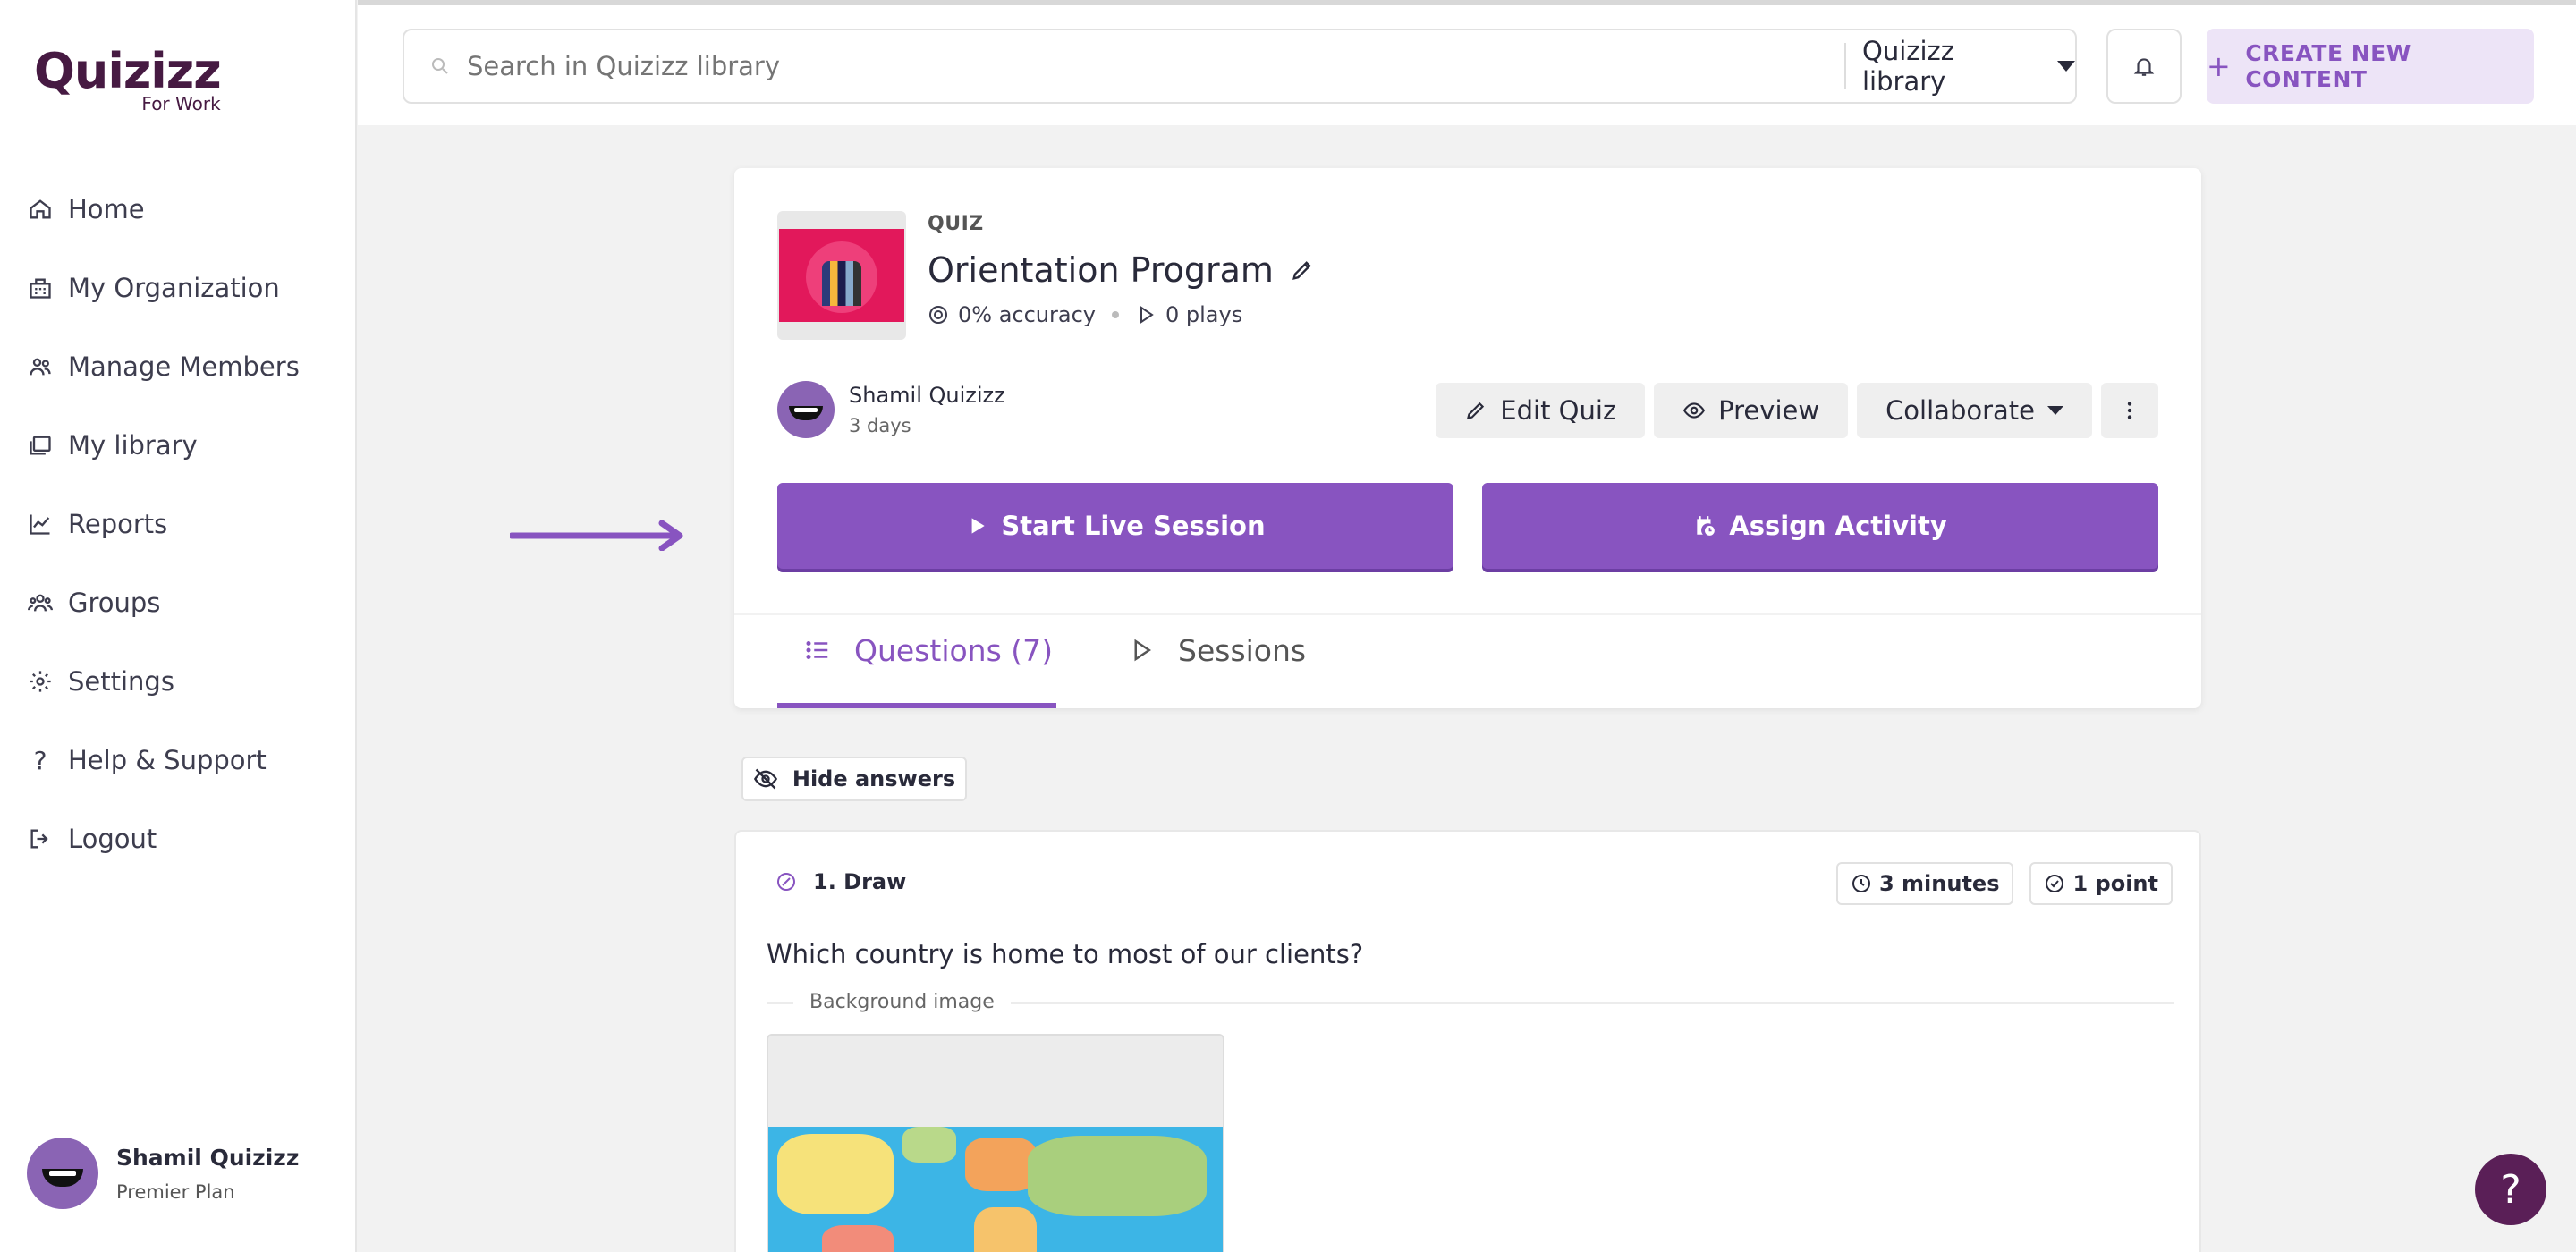 This screenshot has height=1252, width=2576. I want to click on quiz-title-text: Orientation Program, so click(1101, 270).